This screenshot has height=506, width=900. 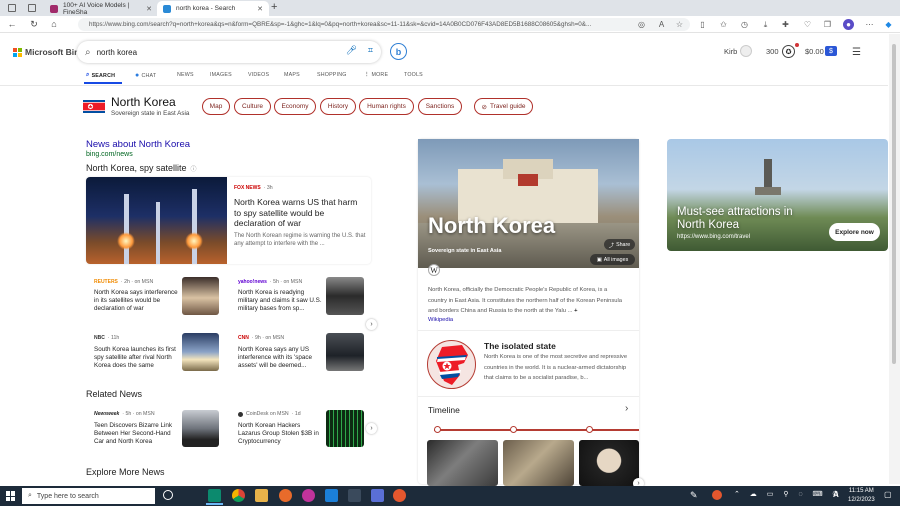 What do you see at coordinates (765, 24) in the screenshot?
I see `downloads-icon: ⤓` at bounding box center [765, 24].